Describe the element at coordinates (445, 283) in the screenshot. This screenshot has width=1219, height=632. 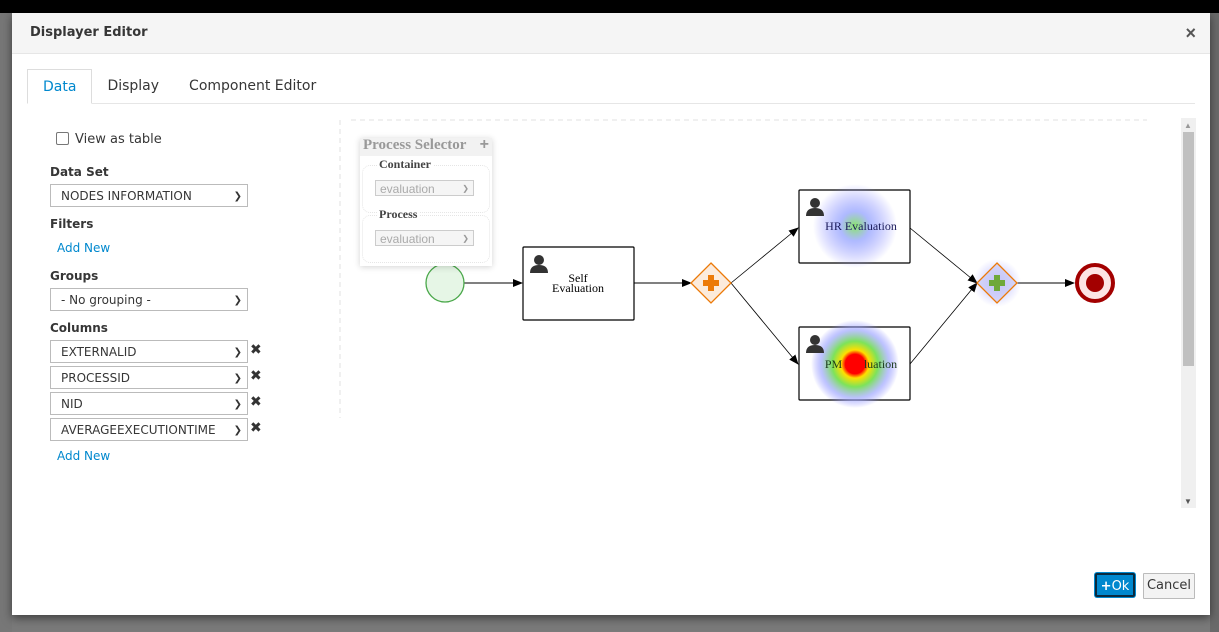
I see `start-event` at that location.